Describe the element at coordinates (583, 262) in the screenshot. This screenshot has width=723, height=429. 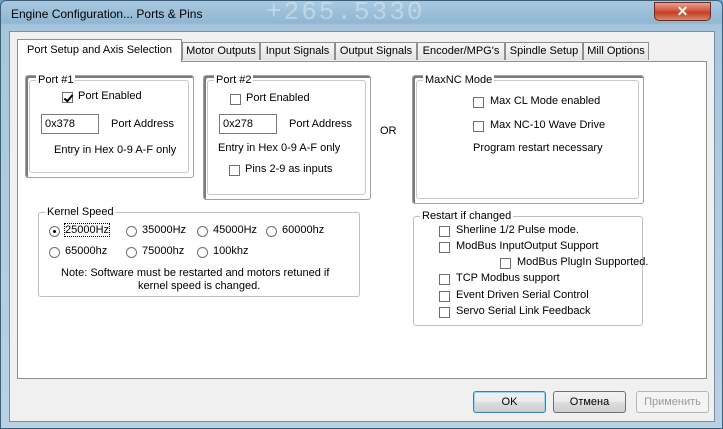
I see `modbus-plugin-label: ModBus PlugIn Supported.` at that location.